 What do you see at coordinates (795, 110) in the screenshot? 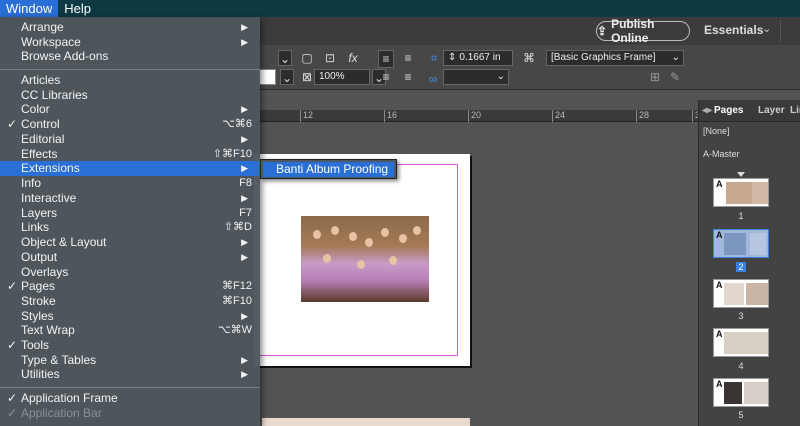
I see `tab-links: Lir` at bounding box center [795, 110].